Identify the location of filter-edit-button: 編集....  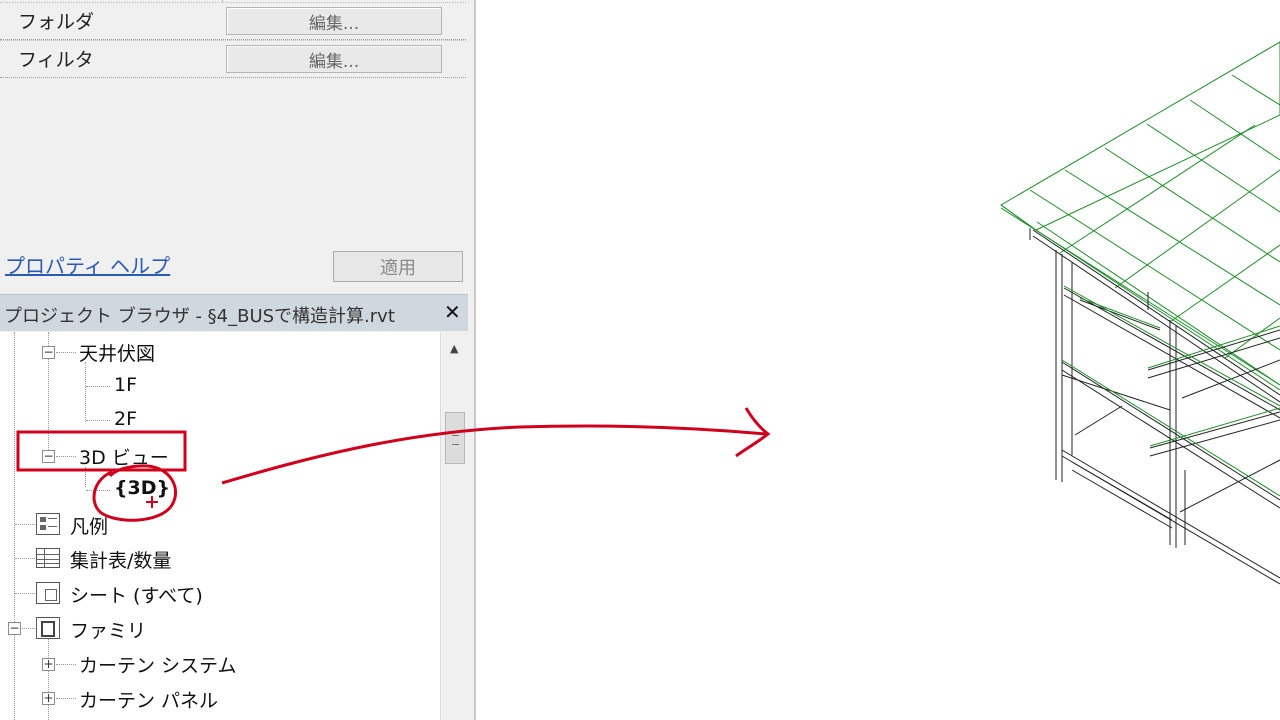
(334, 59).